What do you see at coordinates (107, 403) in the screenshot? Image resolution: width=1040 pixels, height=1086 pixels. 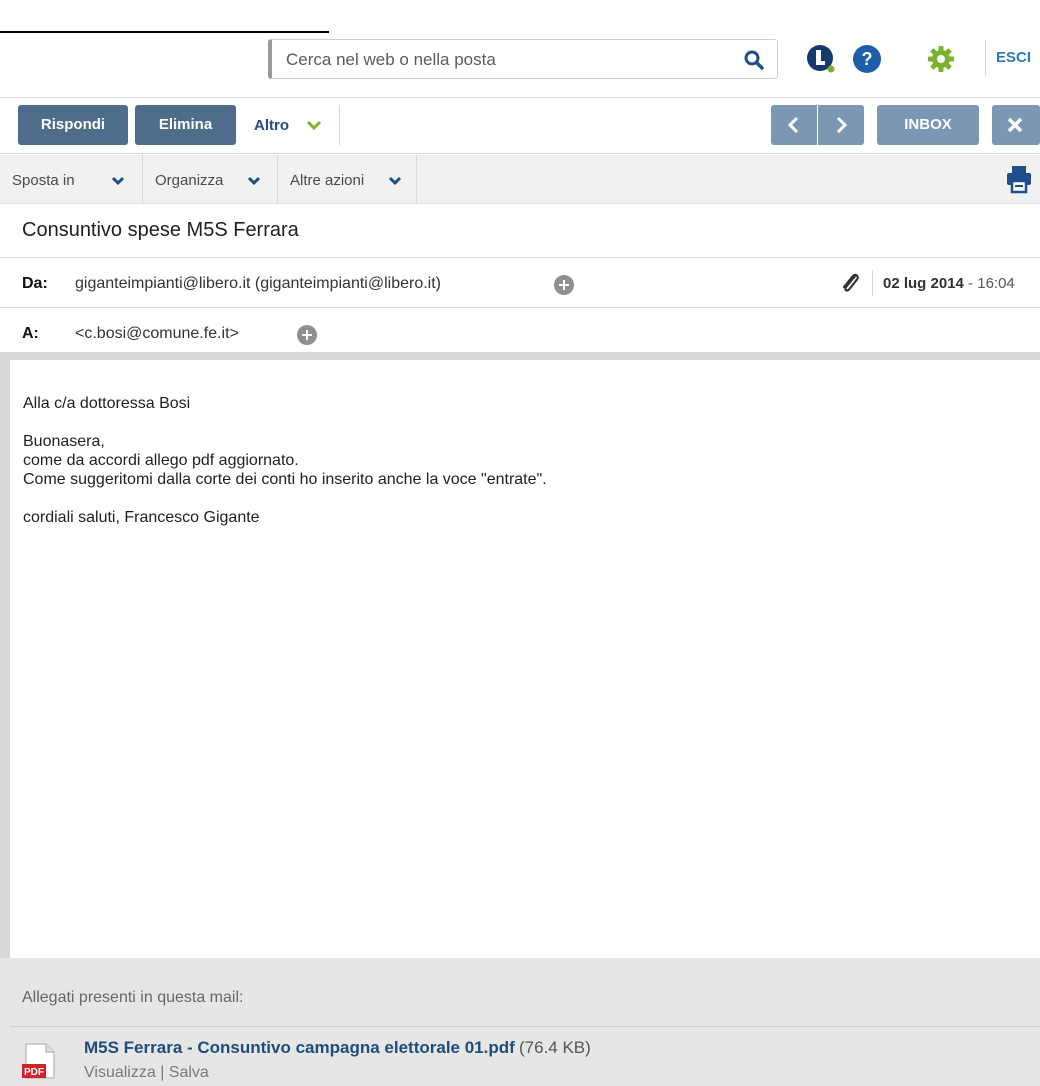 I see `body-line: Alla c/a dottoressa Bosi` at bounding box center [107, 403].